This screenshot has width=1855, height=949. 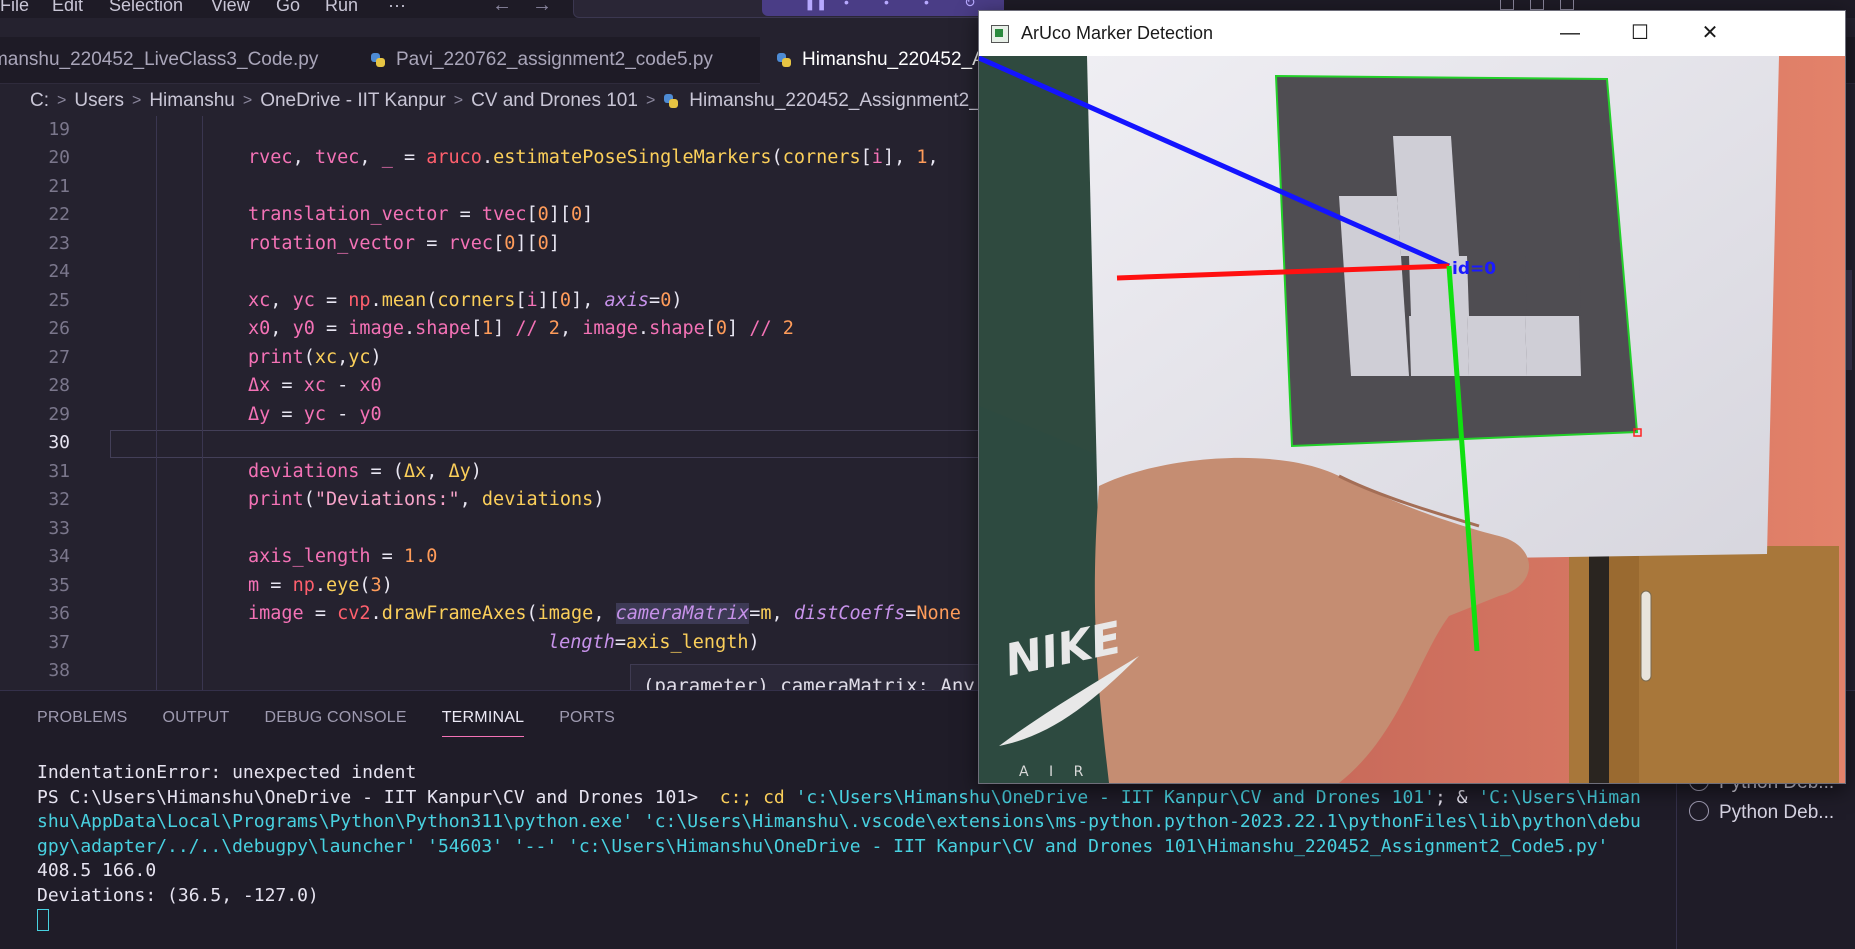 I want to click on menu-selection: Selection, so click(x=146, y=8).